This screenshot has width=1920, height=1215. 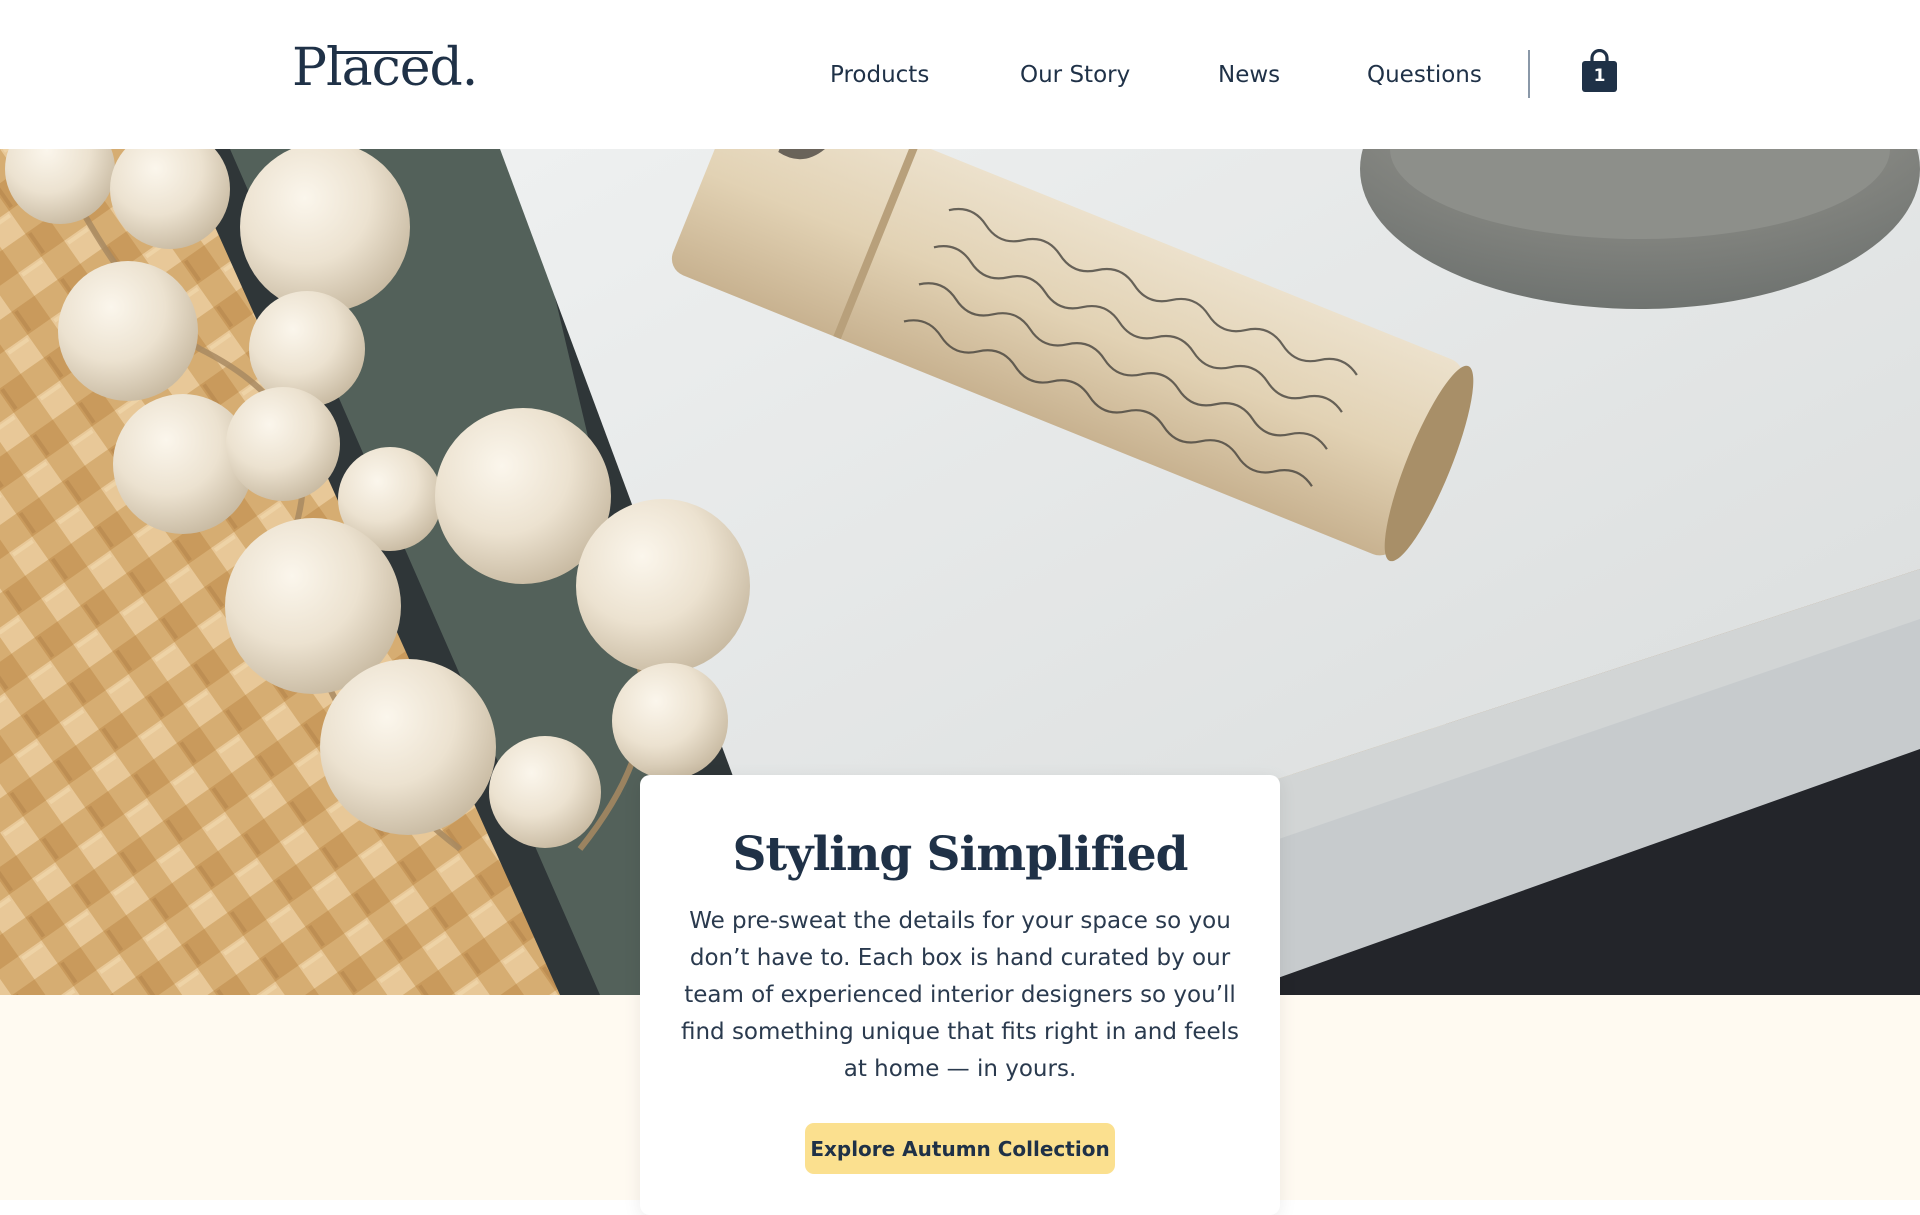 I want to click on cart-count-badge: 1, so click(x=1599, y=76).